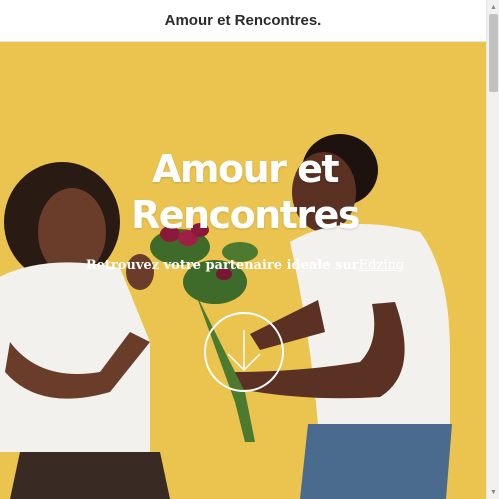 This screenshot has height=499, width=499. What do you see at coordinates (222, 265) in the screenshot?
I see `hero-subtitle-text: Retrouvez votre partenaire ideale sur` at bounding box center [222, 265].